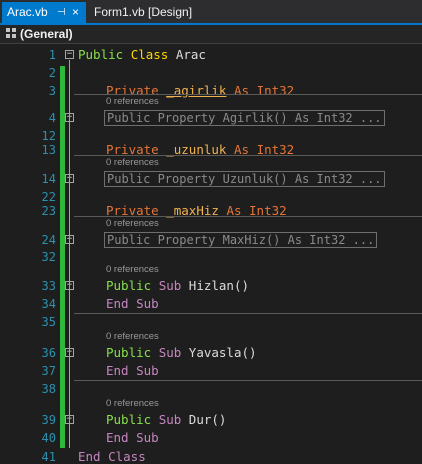 Image resolution: width=422 pixels, height=464 pixels. Describe the element at coordinates (211, 11) in the screenshot. I see `document-tab-bar: Arac.vb ⊣ × Form1.vb [Design]` at that location.